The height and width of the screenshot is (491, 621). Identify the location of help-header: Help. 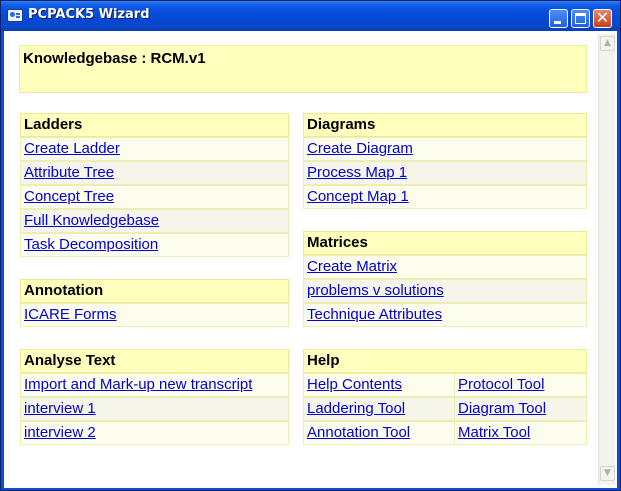
(445, 361).